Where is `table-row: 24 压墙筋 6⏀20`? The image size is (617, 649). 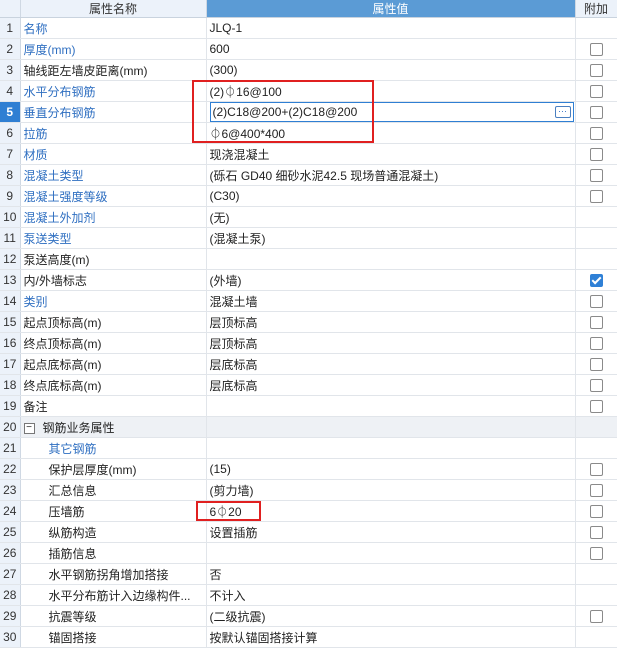 table-row: 24 压墙筋 6⏀20 is located at coordinates (308, 511).